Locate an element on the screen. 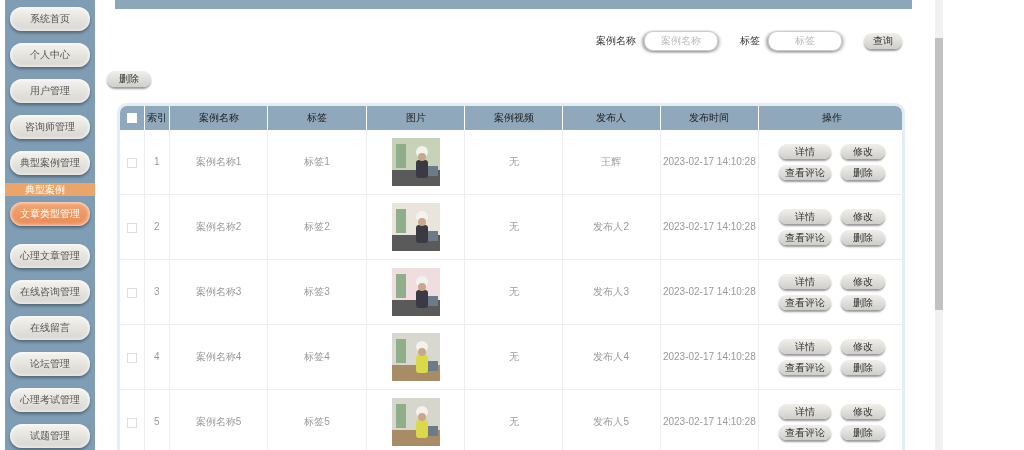 The image size is (1024, 450). table-cell: 4 is located at coordinates (156, 357).